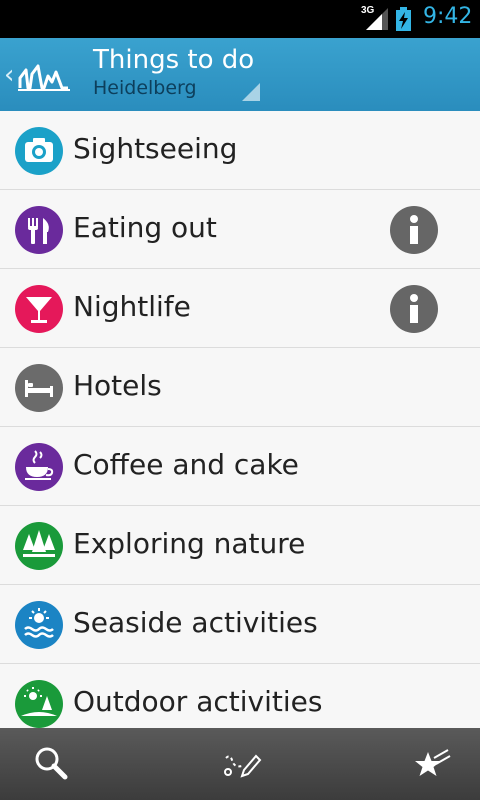  Describe the element at coordinates (39, 151) in the screenshot. I see `camera-icon` at that location.